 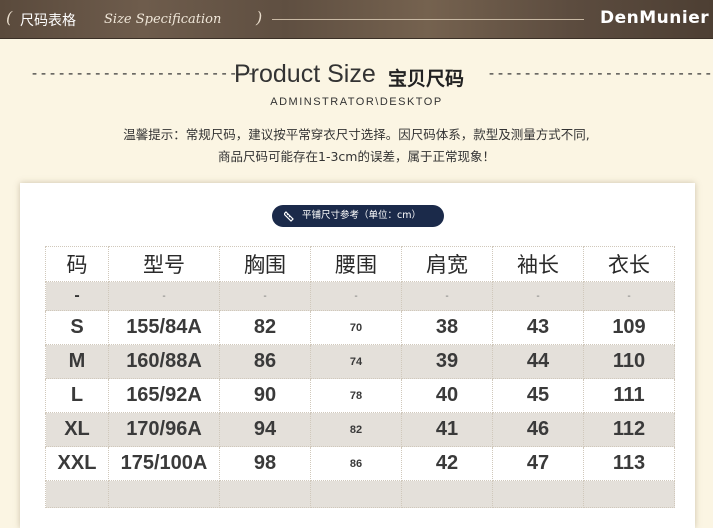 I want to click on col-header-model: 型号, so click(x=164, y=264).